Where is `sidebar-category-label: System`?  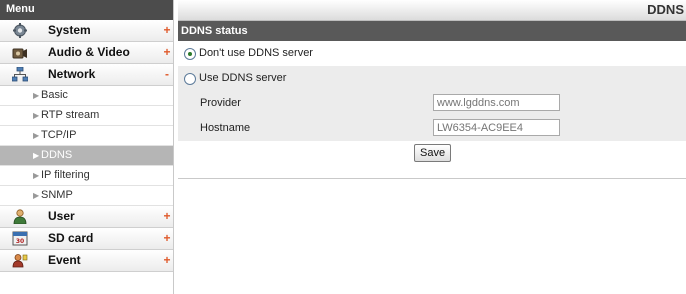 sidebar-category-label: System is located at coordinates (69, 30).